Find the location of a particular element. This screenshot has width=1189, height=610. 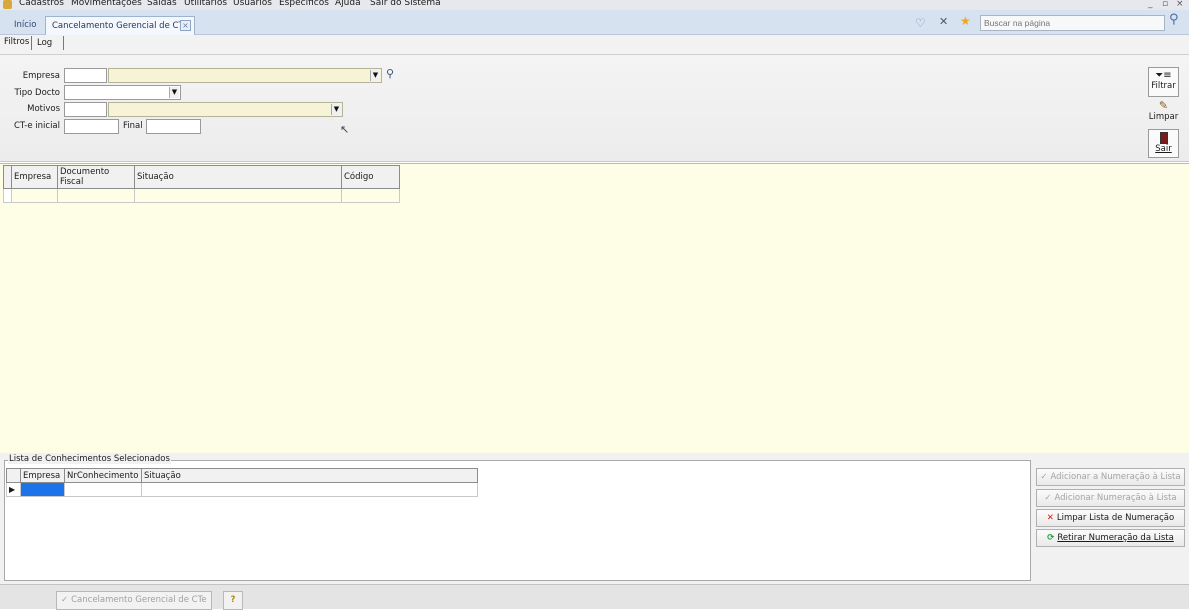

task-label: Cancelamento Gerencial de CTe is located at coordinates (139, 600).